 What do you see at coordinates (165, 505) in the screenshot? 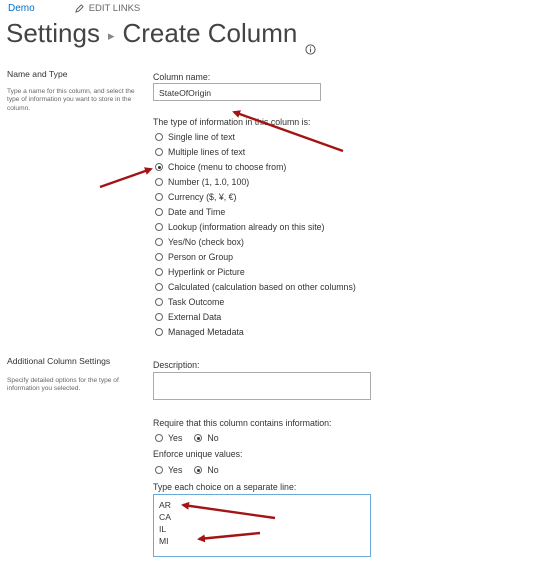
I see `choice-line: AR` at bounding box center [165, 505].